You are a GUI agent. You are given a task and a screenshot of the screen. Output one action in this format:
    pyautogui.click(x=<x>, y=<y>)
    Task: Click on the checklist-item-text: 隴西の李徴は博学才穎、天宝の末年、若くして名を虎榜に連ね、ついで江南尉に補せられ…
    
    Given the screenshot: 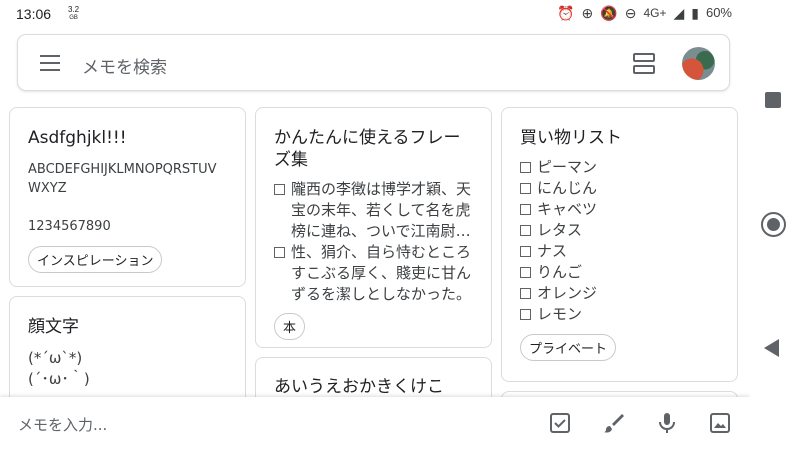 What is the action you would take?
    pyautogui.click(x=381, y=210)
    